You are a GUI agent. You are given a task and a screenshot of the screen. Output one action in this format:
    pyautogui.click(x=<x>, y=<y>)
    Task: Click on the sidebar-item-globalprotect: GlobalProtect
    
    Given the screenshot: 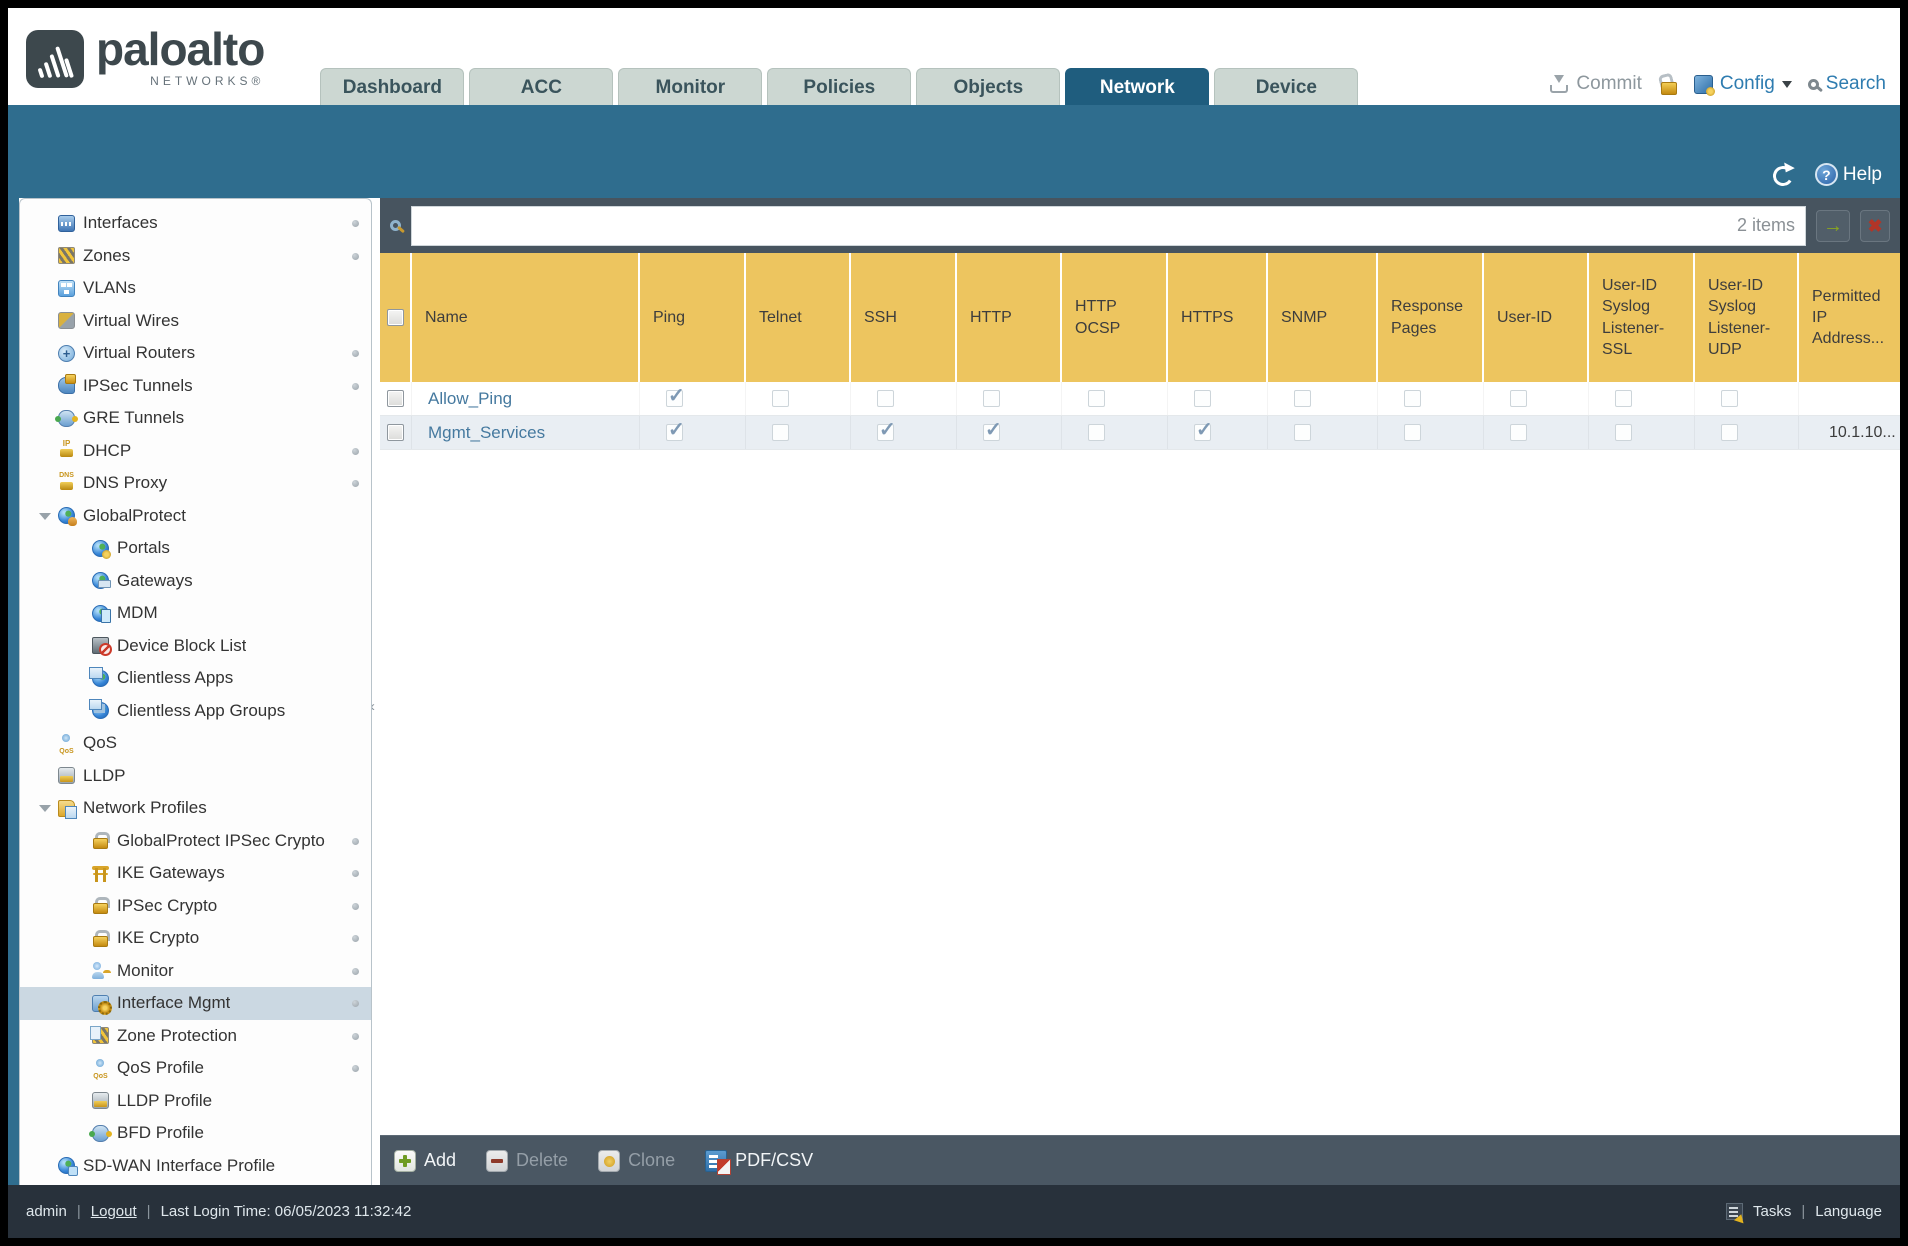 What is the action you would take?
    pyautogui.click(x=195, y=516)
    